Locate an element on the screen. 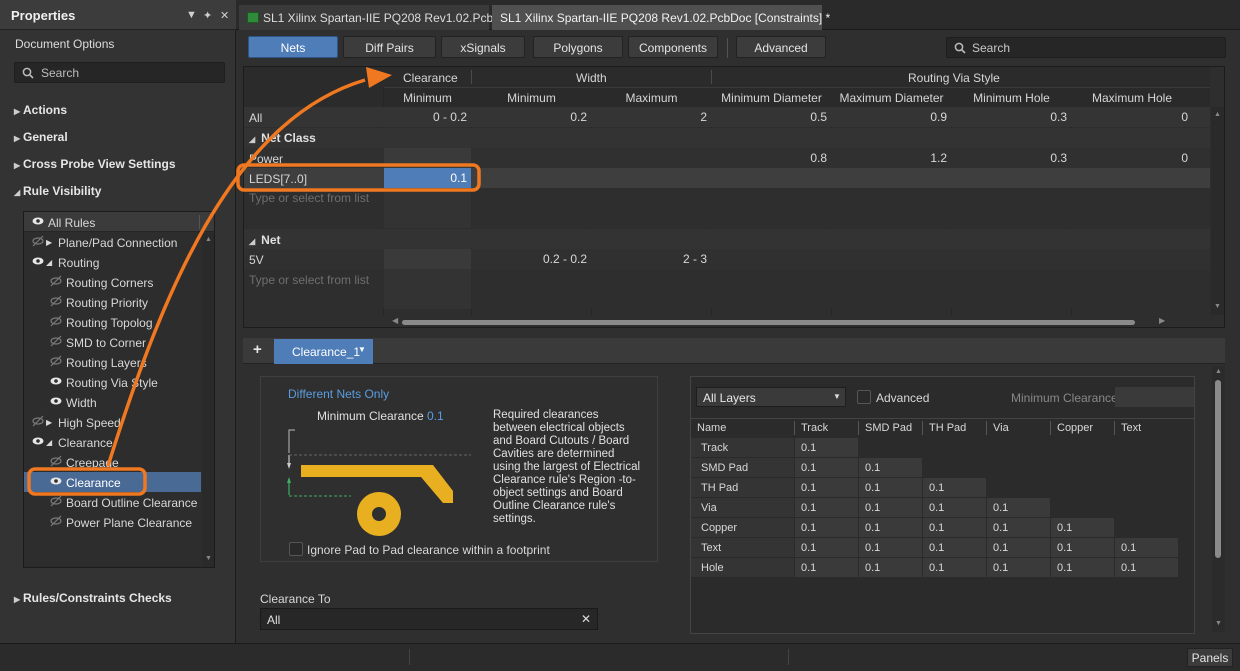  highlight-leds-row is located at coordinates (358, 177).